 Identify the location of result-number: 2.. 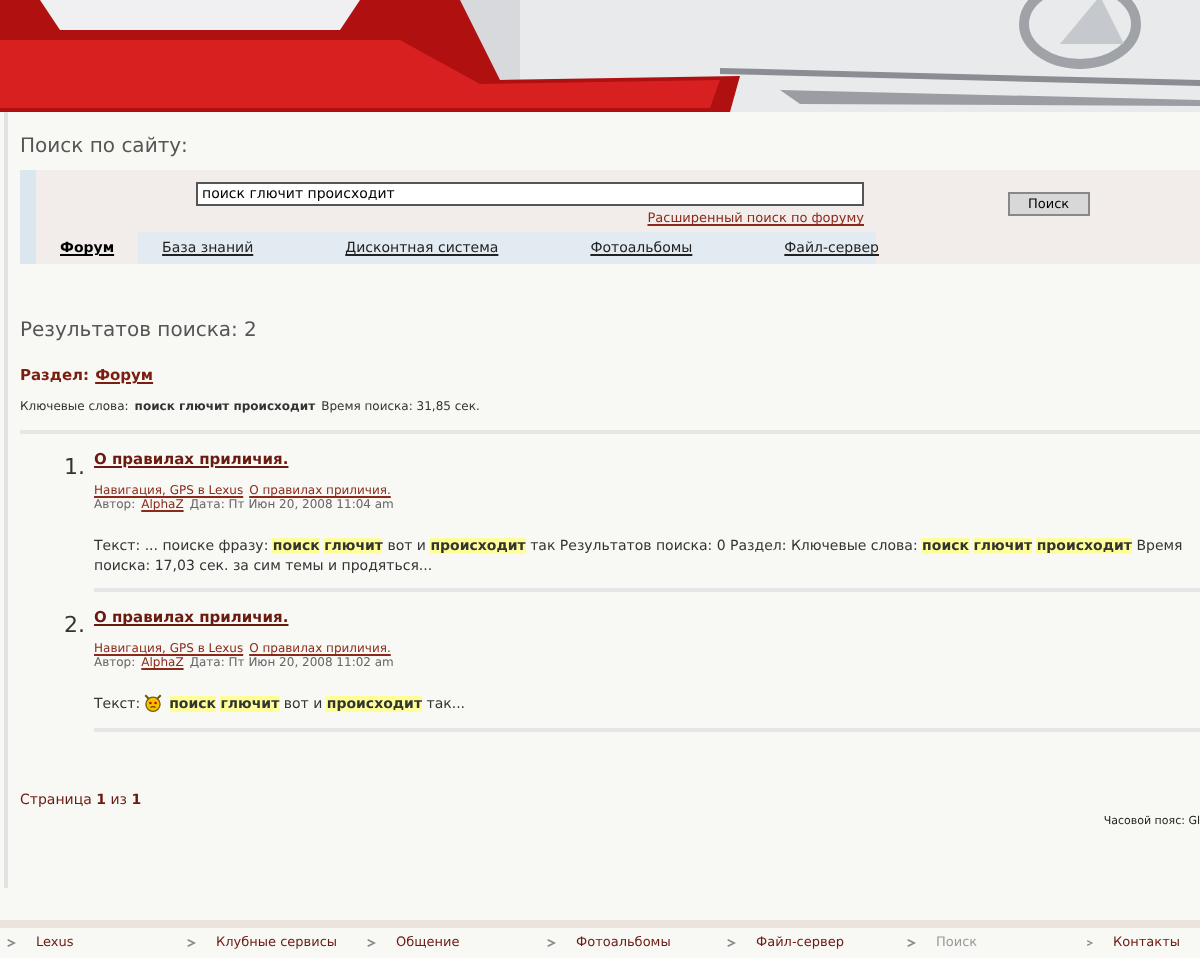
(75, 626).